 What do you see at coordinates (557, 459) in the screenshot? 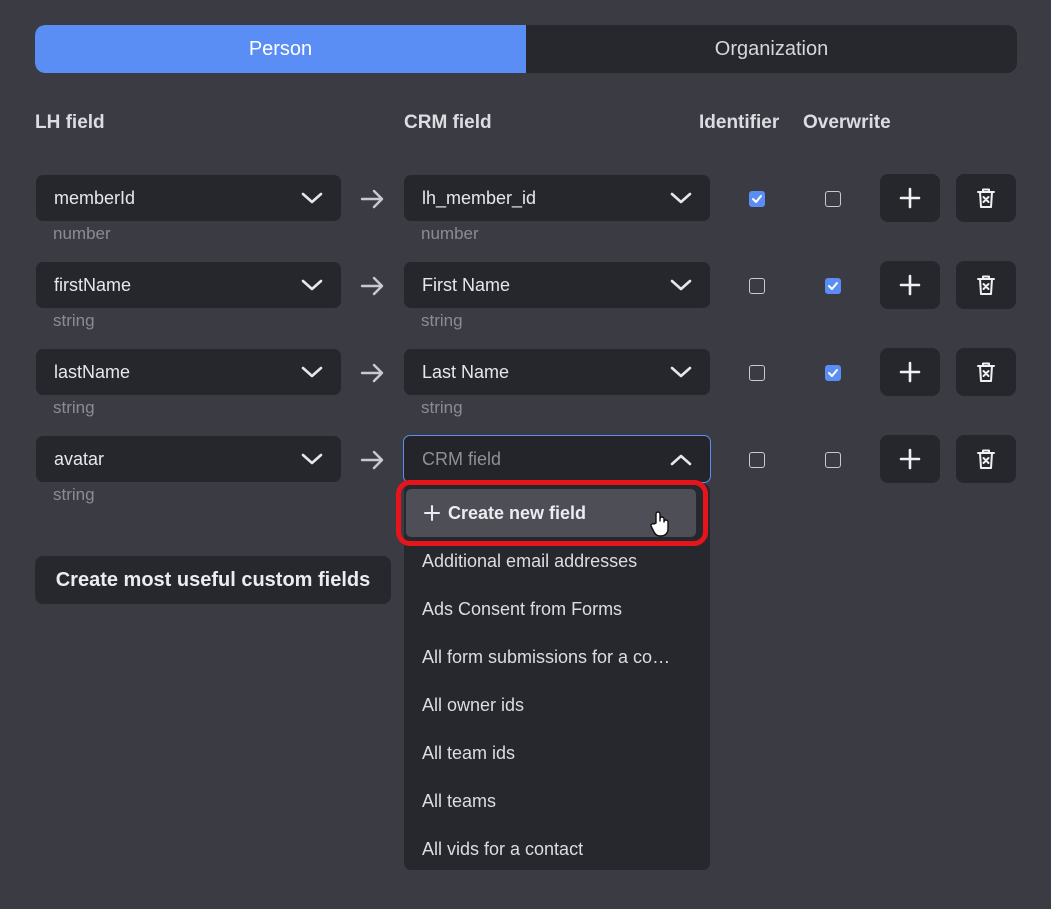
I see `crm-field-select-open: CRM field` at bounding box center [557, 459].